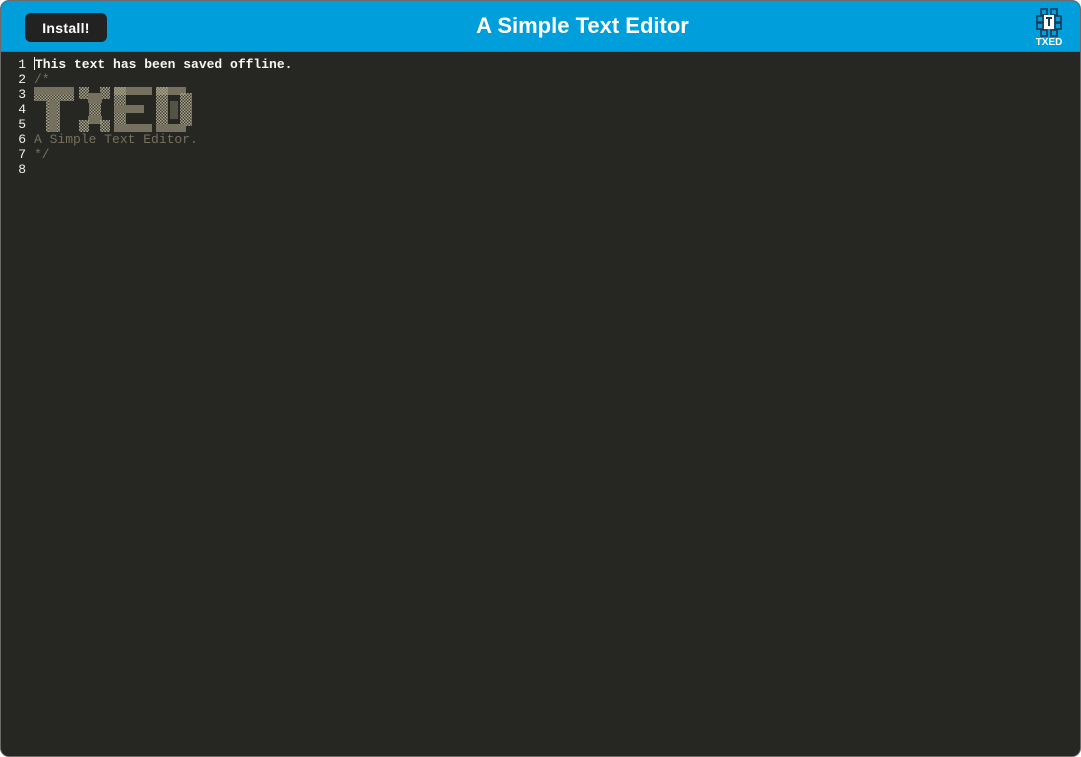  I want to click on line-number: 3, so click(22, 94).